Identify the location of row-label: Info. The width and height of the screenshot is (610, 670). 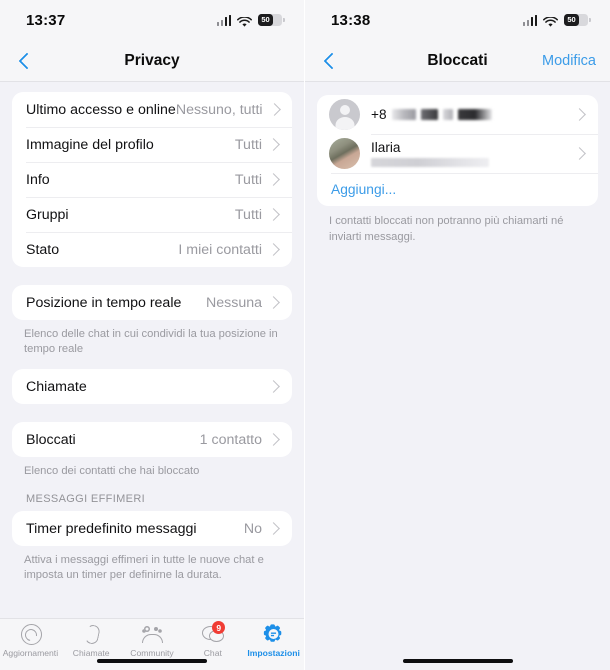
(38, 179).